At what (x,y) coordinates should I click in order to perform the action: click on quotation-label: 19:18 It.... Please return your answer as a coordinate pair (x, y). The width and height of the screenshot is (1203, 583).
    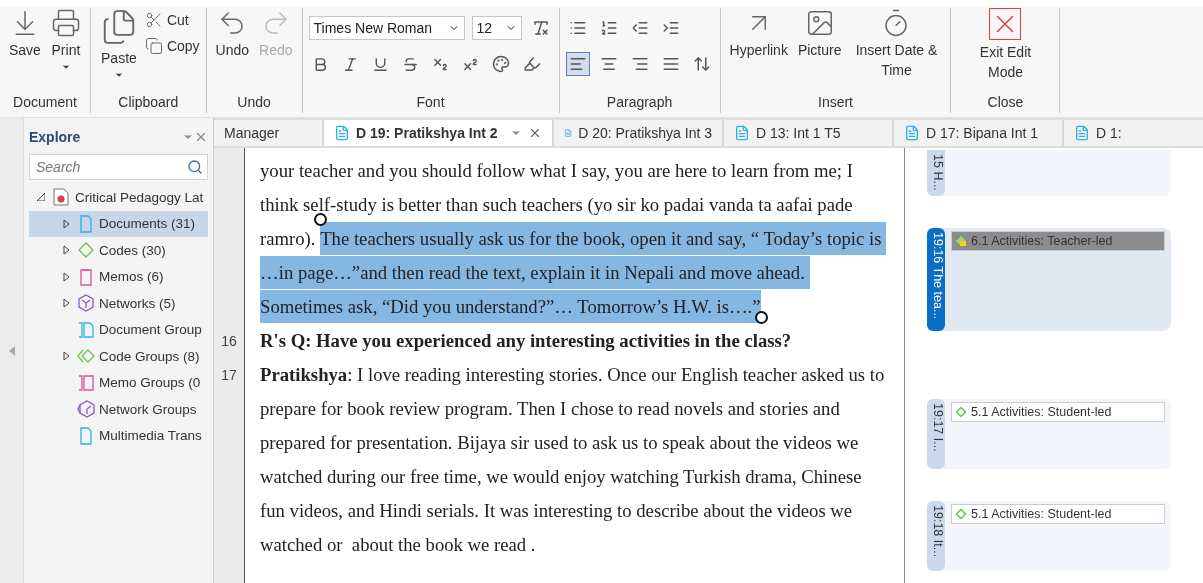
    Looking at the image, I should click on (936, 536).